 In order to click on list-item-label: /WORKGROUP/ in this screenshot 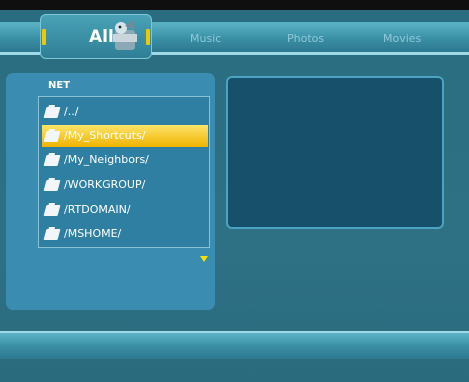, I will do `click(105, 184)`.